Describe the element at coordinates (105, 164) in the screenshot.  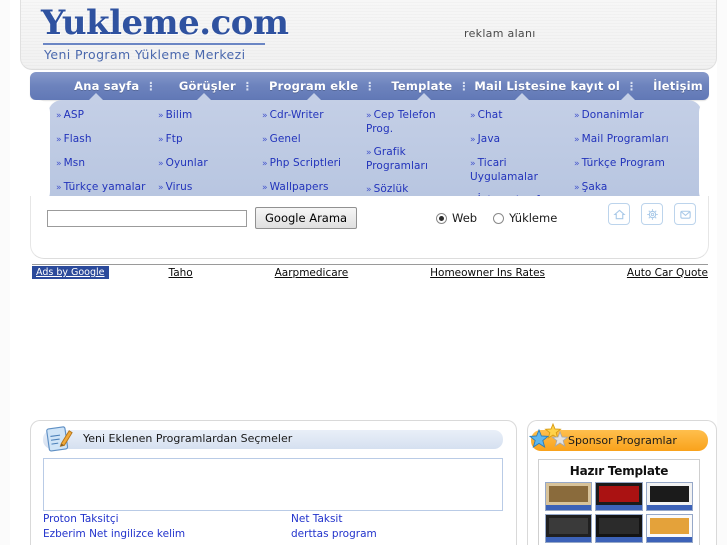
I see `category-link-msn: » Msn` at that location.